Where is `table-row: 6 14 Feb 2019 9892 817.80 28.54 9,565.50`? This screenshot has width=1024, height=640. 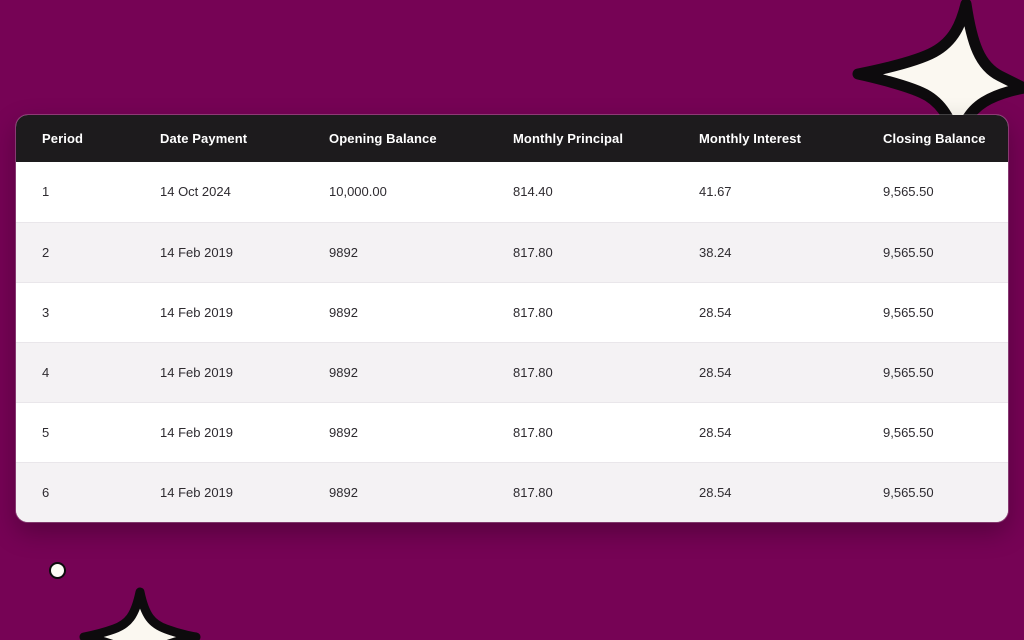 table-row: 6 14 Feb 2019 9892 817.80 28.54 9,565.50 is located at coordinates (512, 491).